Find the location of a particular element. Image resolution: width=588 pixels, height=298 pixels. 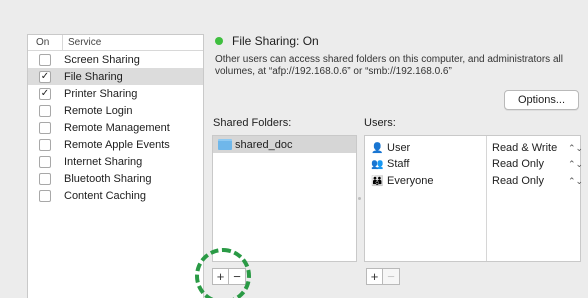

service-label: Remote Management is located at coordinates (117, 127).